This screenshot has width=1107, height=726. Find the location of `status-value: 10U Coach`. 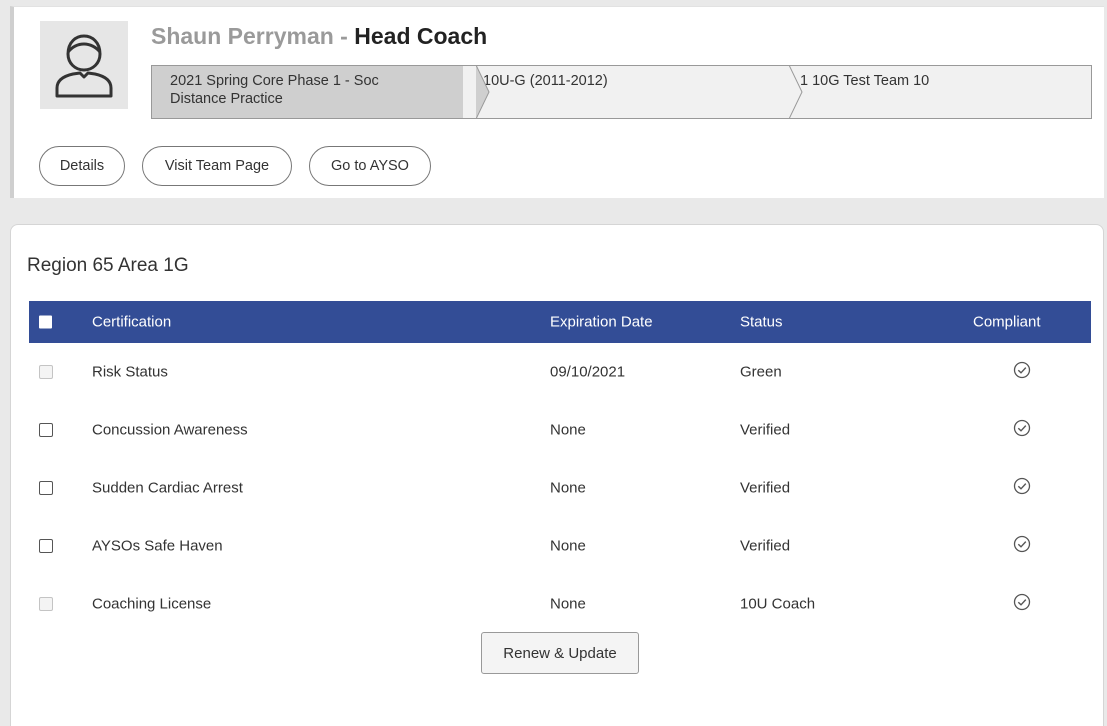

status-value: 10U Coach is located at coordinates (778, 604).